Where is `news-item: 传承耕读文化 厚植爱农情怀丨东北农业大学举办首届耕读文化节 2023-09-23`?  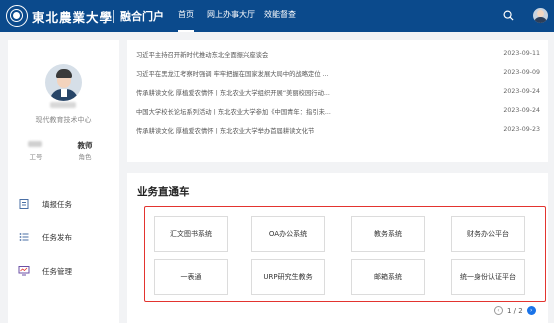 news-item: 传承耕读文化 厚植爱农情怀丨东北农业大学举办首届耕读文化节 2023-09-23 is located at coordinates (338, 132).